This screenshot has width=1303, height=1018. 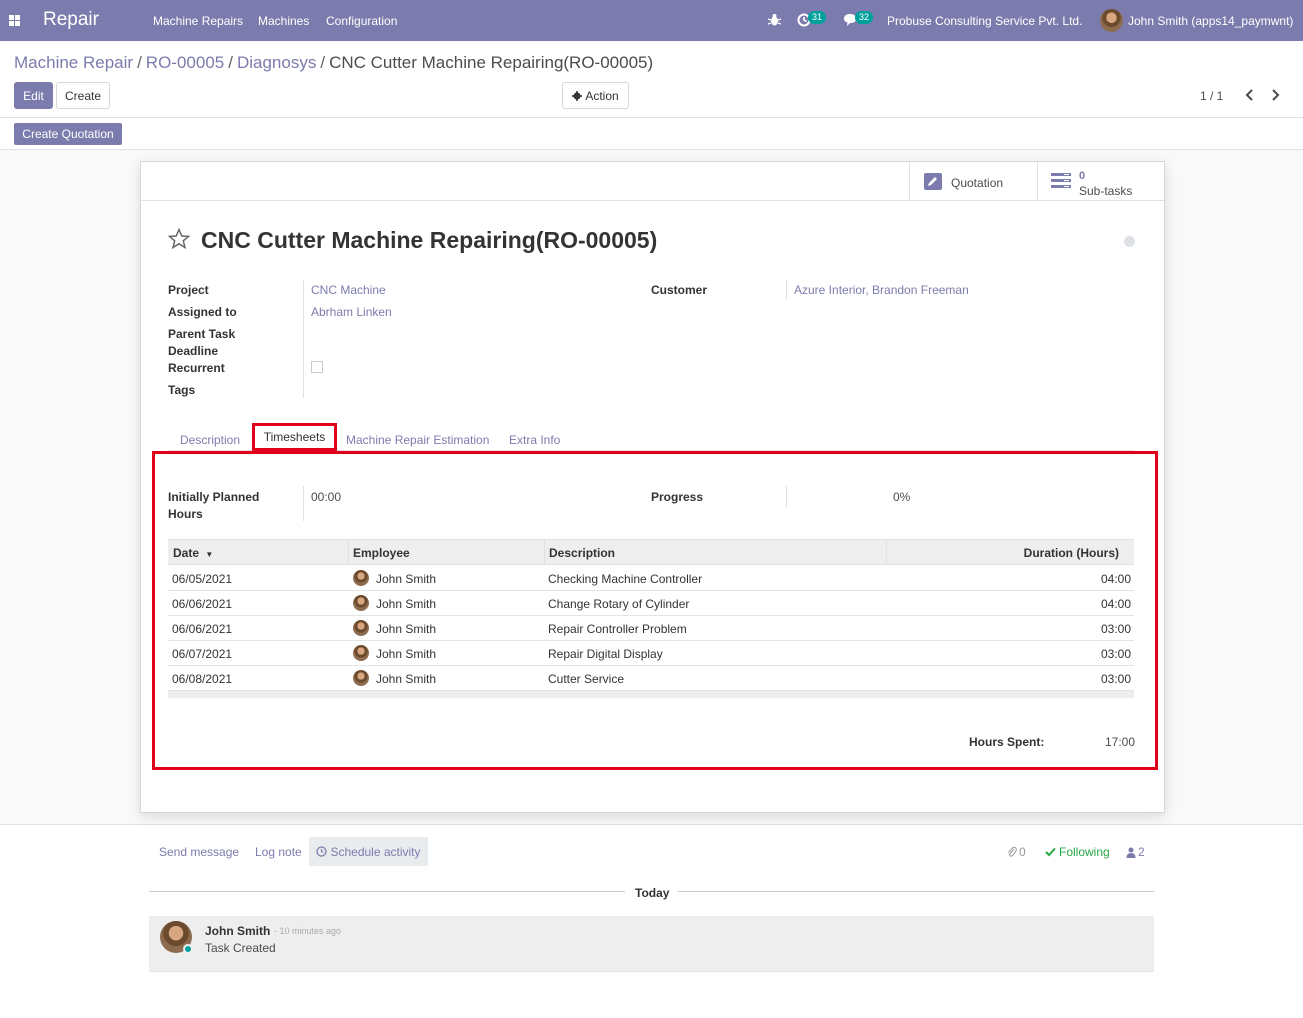 What do you see at coordinates (429, 240) in the screenshot?
I see `task-title: CNC Cutter Machine Repairing(RO-00005)` at bounding box center [429, 240].